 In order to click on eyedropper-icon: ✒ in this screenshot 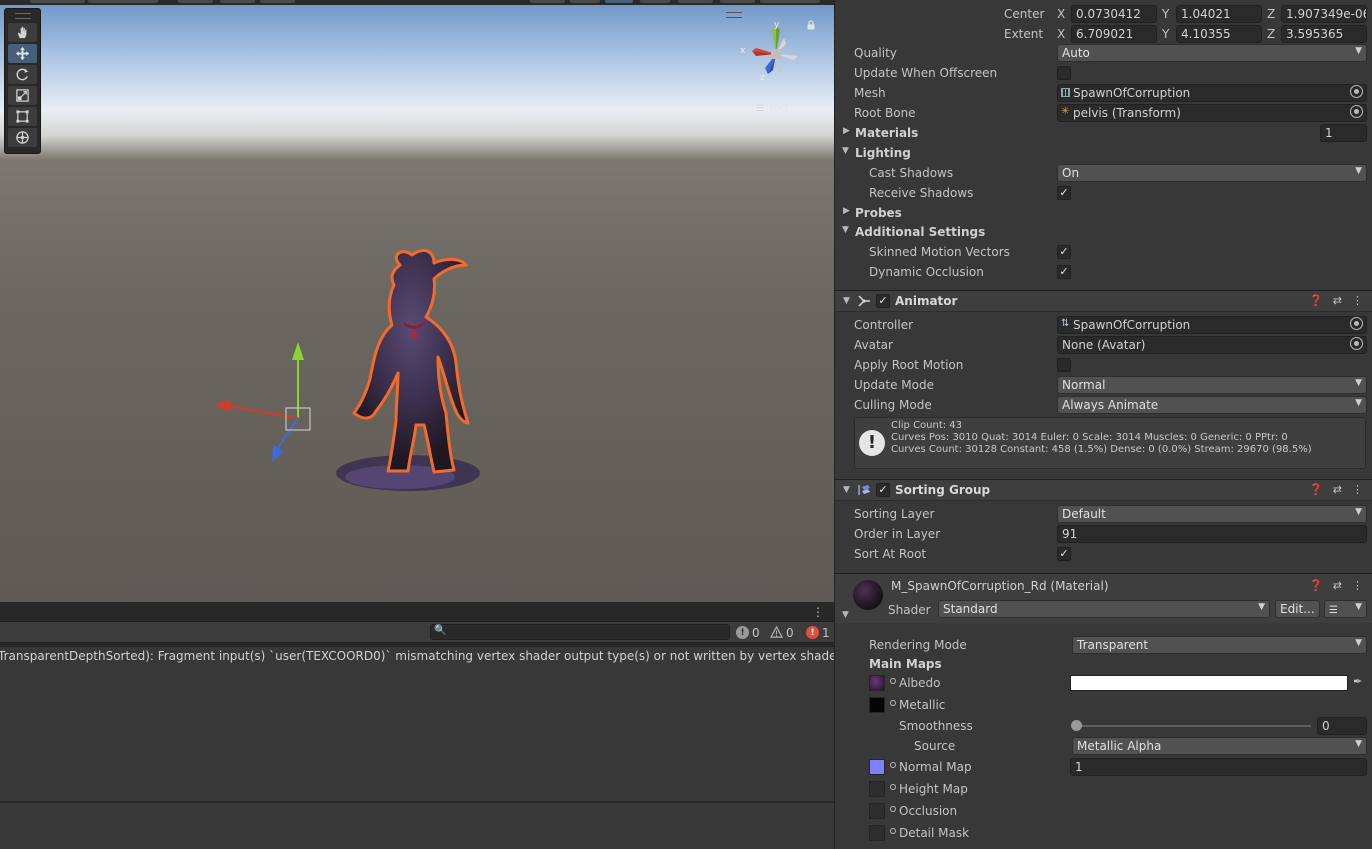, I will do `click(1357, 681)`.